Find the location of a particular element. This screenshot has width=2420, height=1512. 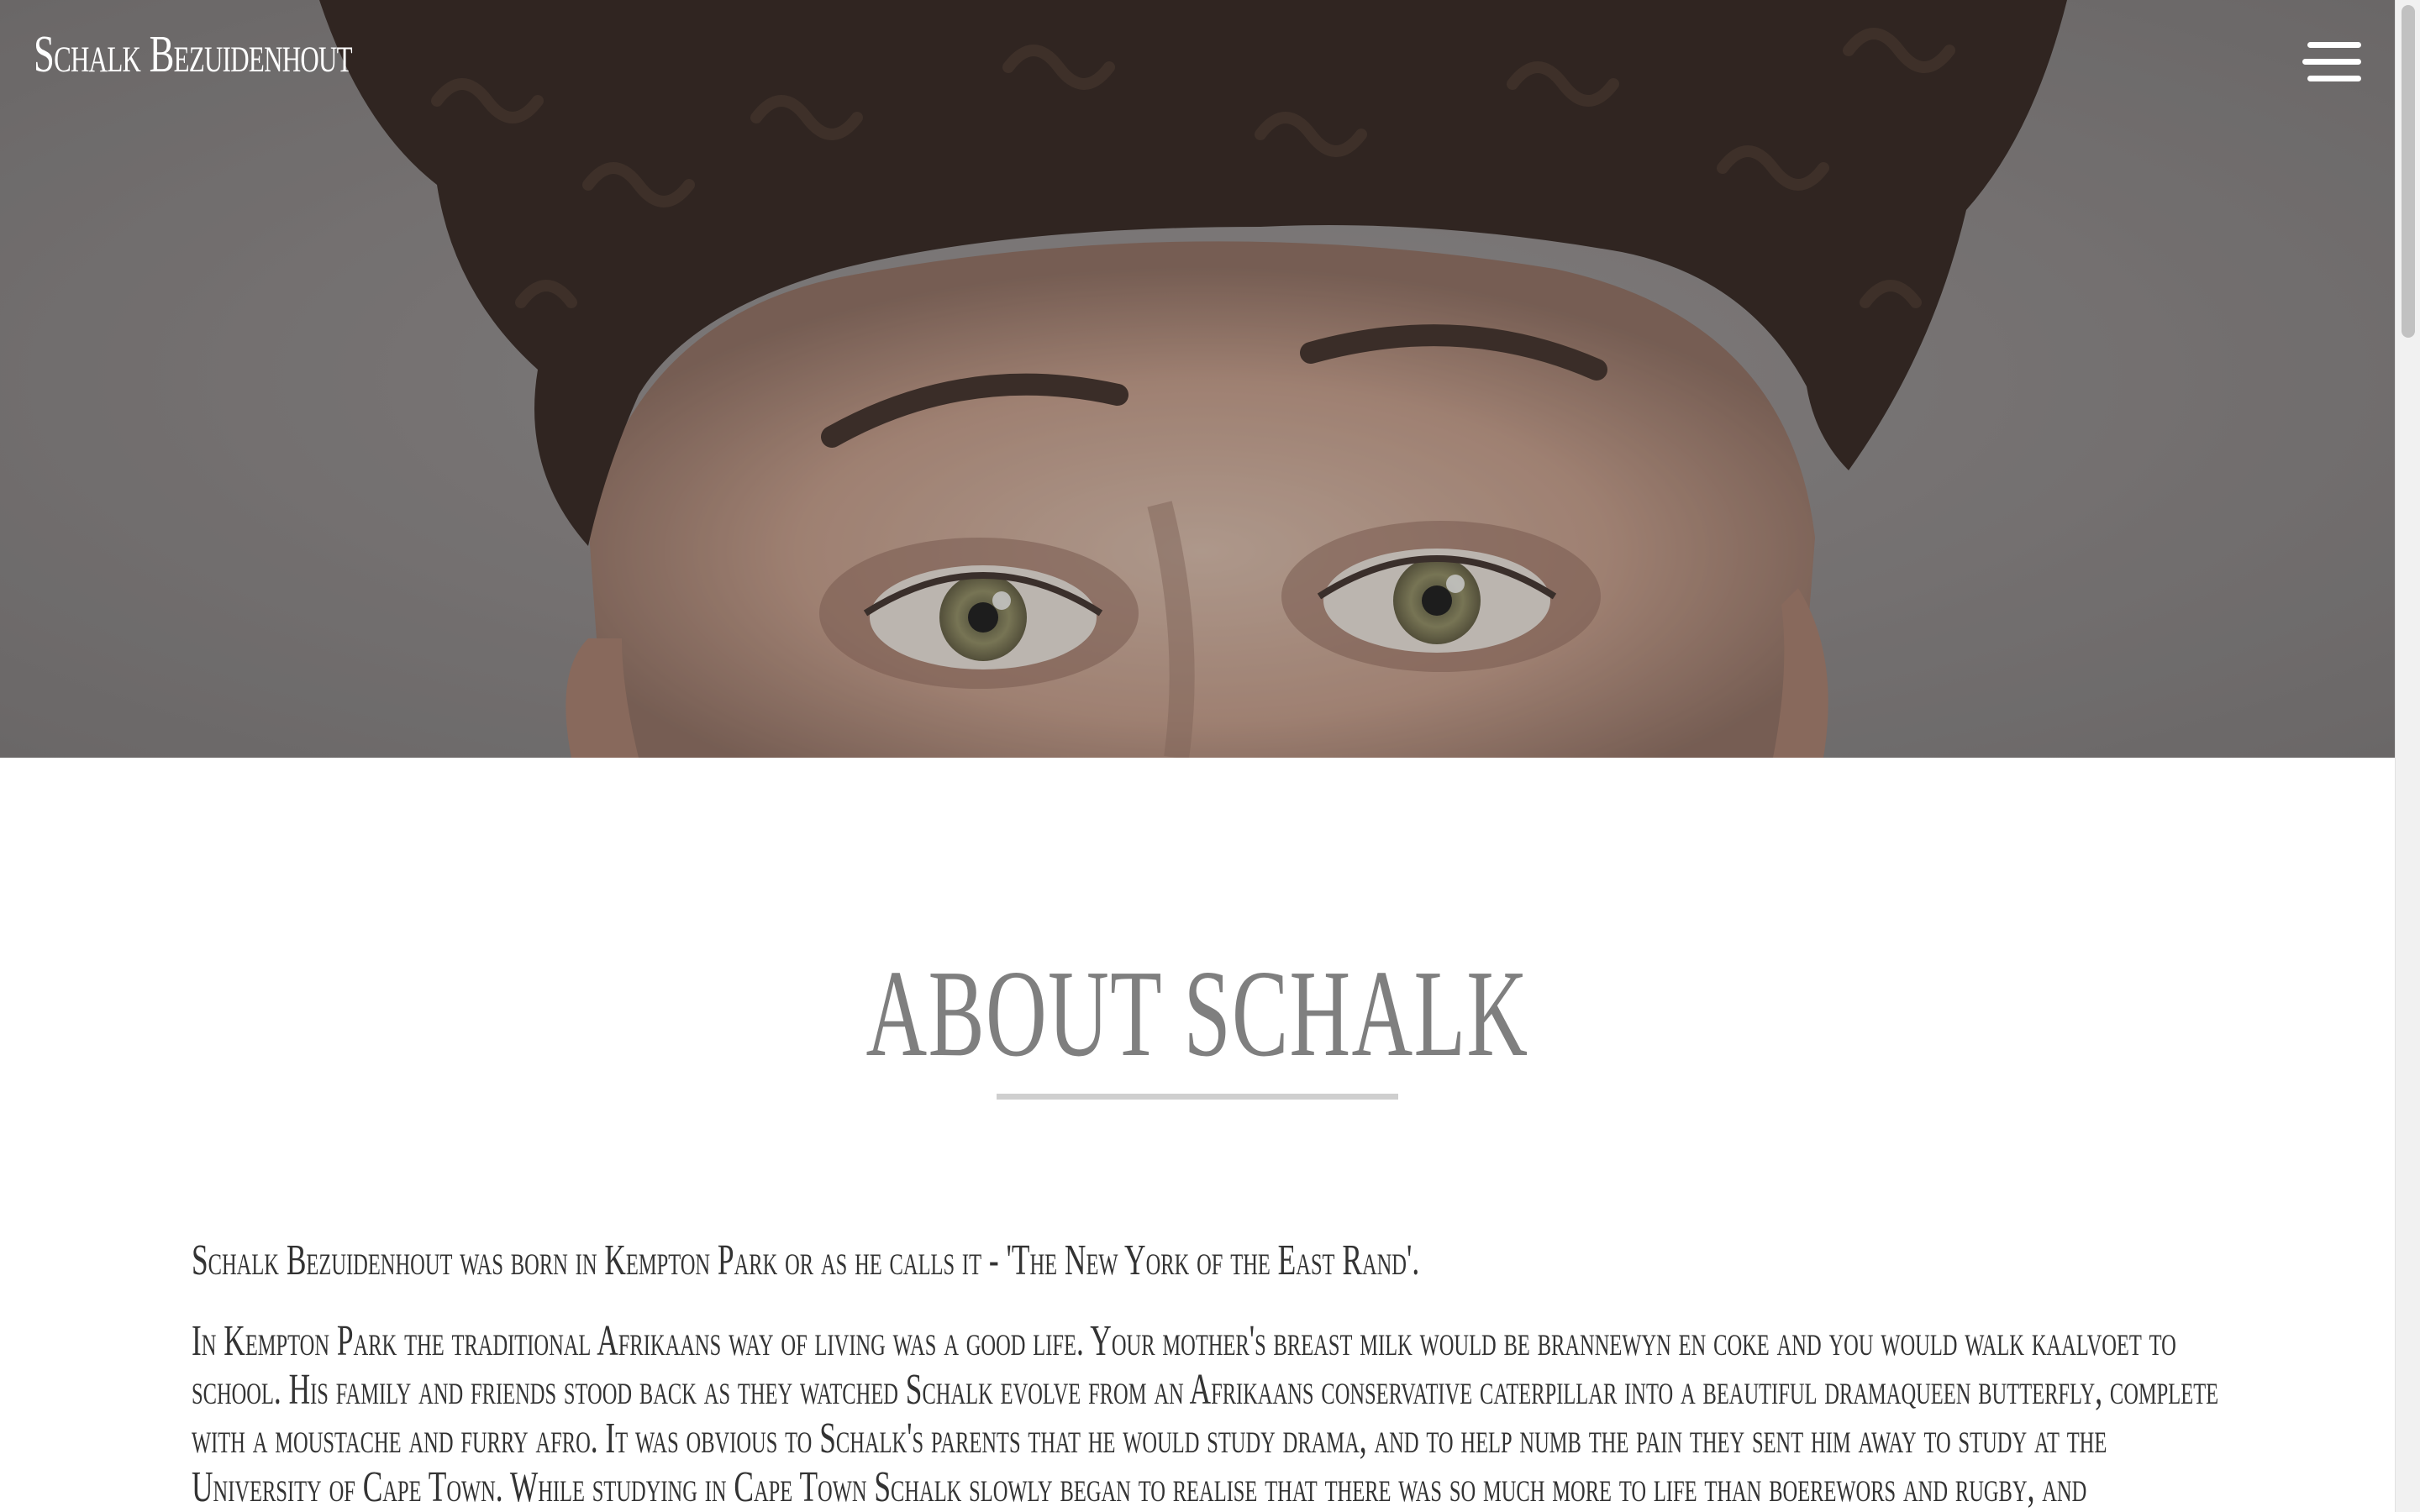

title-underline-divider is located at coordinates (1197, 1097).